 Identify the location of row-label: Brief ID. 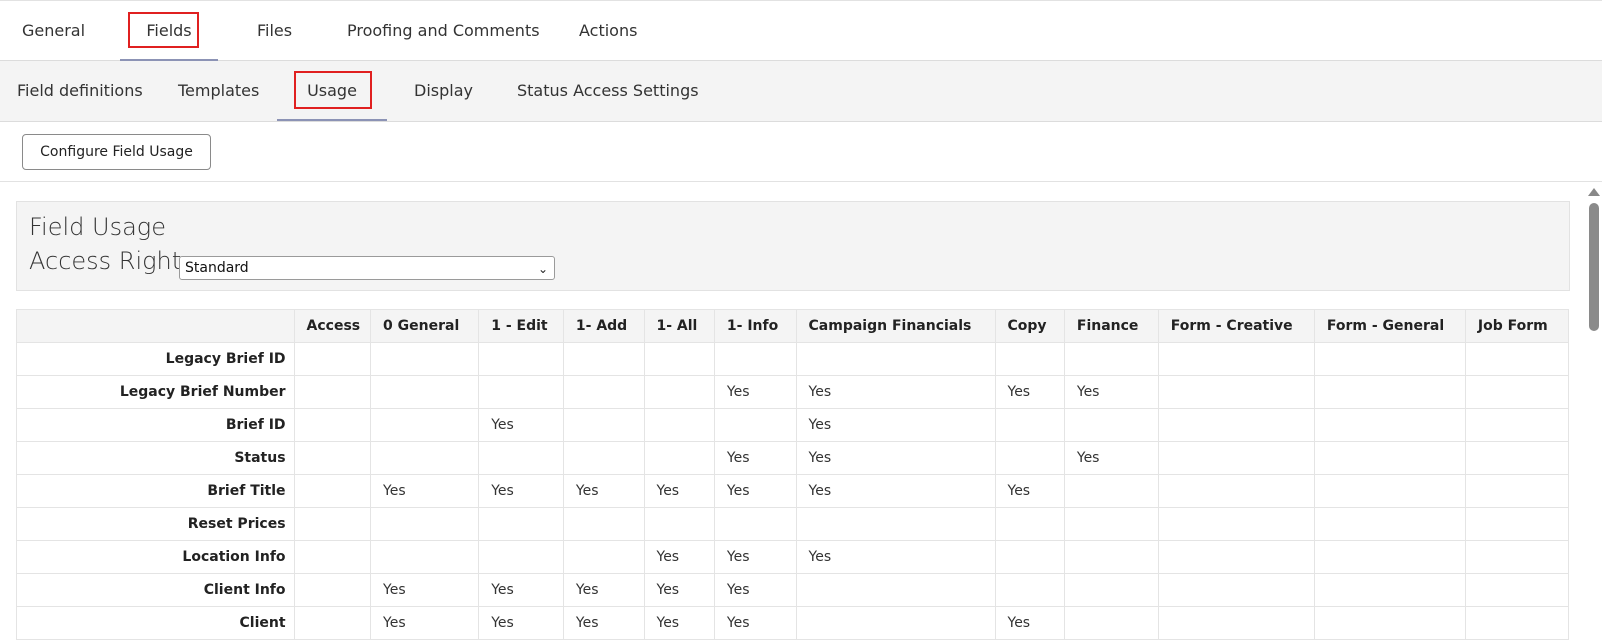
(155, 425).